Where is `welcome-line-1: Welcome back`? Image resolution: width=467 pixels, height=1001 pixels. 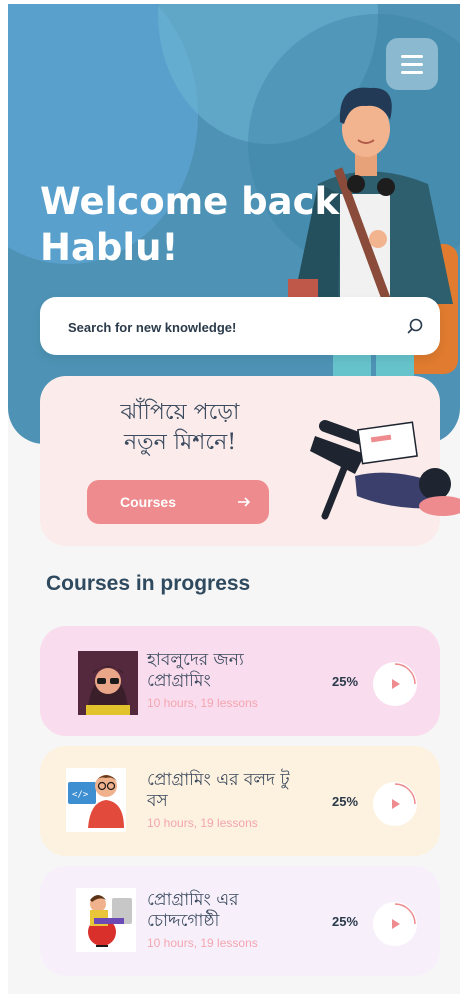 welcome-line-1: Welcome back is located at coordinates (190, 201).